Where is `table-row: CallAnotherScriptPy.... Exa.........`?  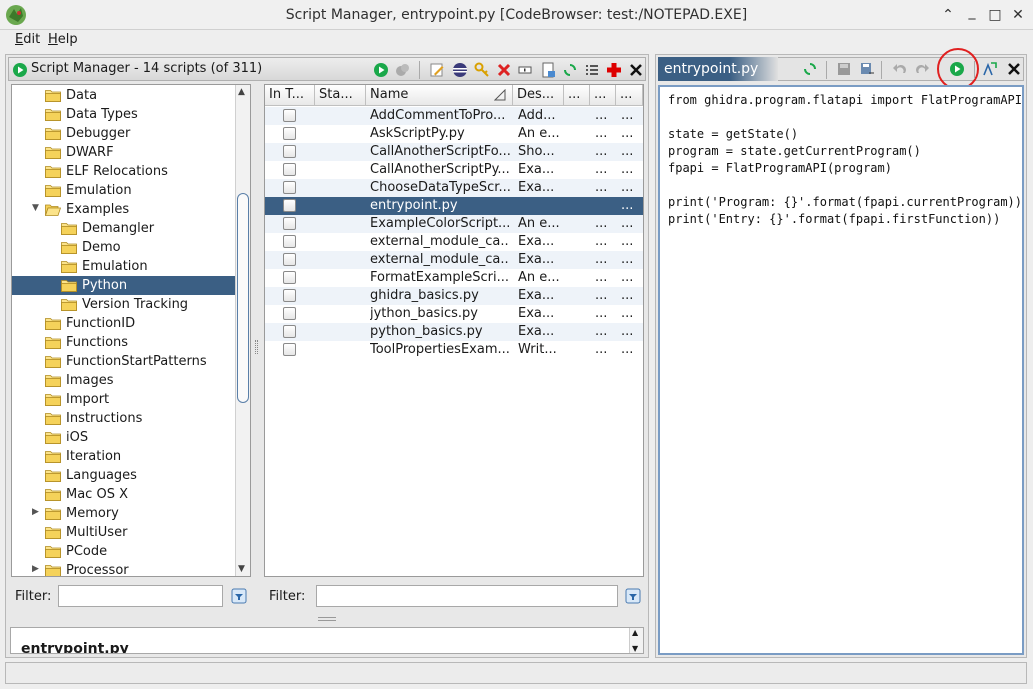 table-row: CallAnotherScriptPy.... Exa......... is located at coordinates (454, 170).